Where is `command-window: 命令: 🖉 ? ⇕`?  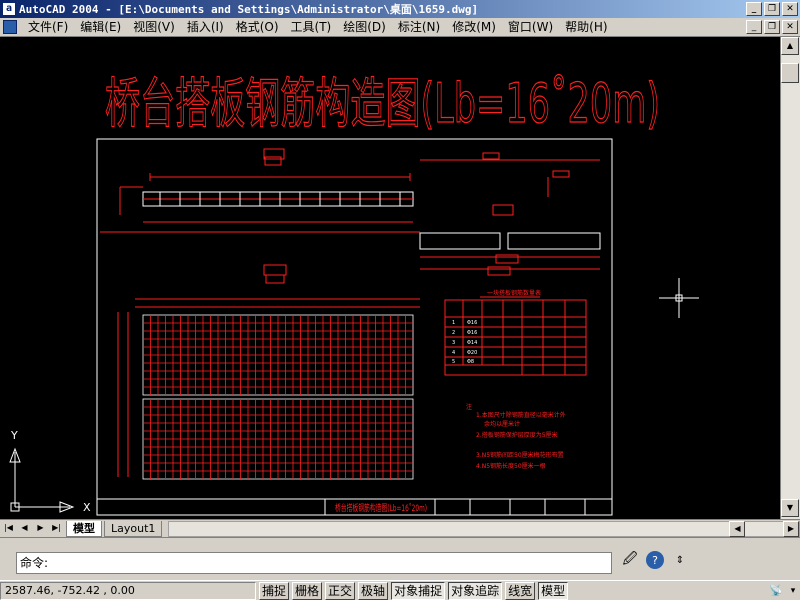 command-window: 命令: 🖉 ? ⇕ is located at coordinates (400, 558).